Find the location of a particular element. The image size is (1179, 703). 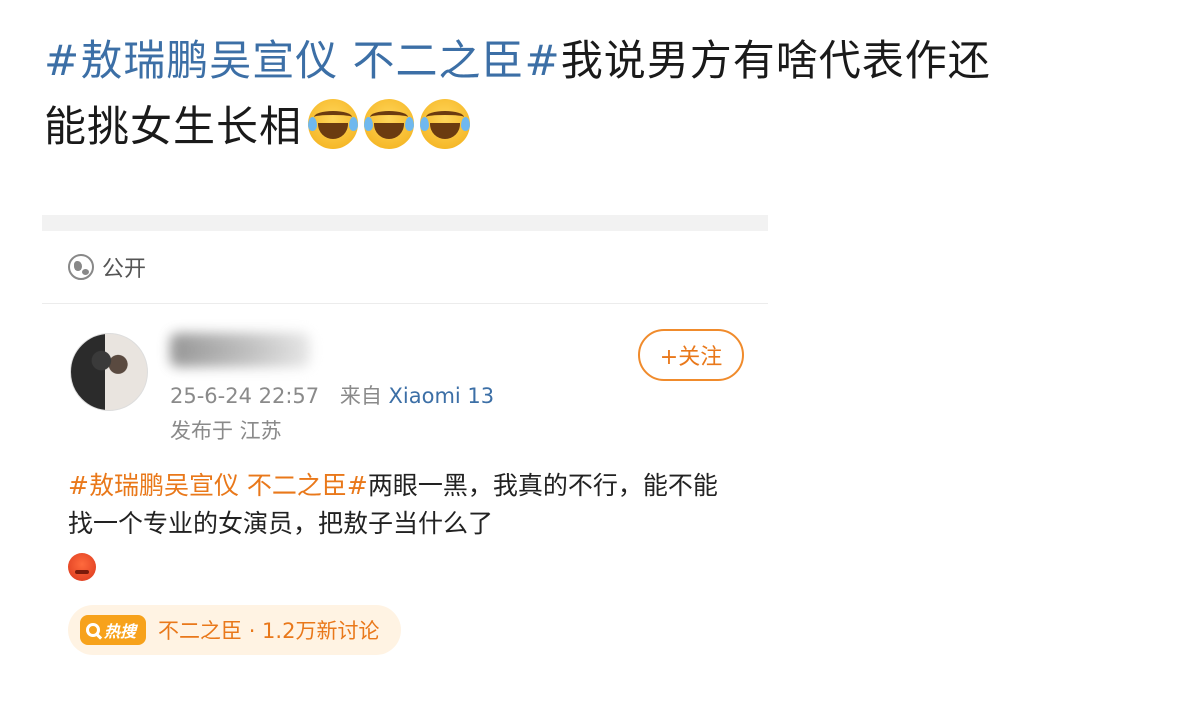

username-blurred is located at coordinates (240, 350).